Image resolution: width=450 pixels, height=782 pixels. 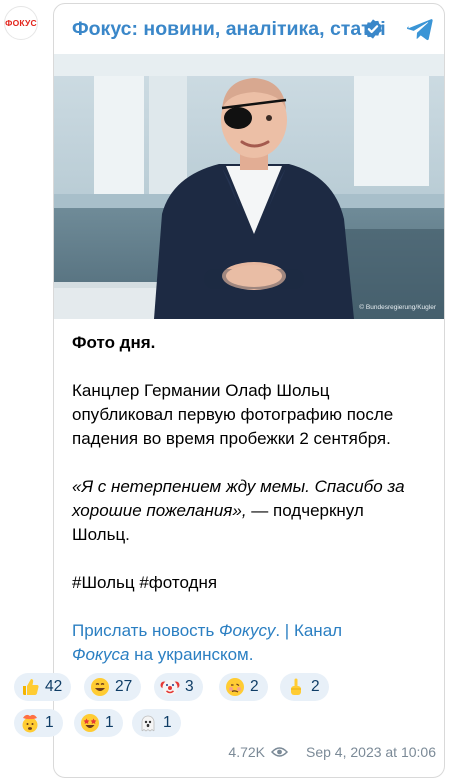 I want to click on avatar-label: ФОКУС, so click(x=21, y=23).